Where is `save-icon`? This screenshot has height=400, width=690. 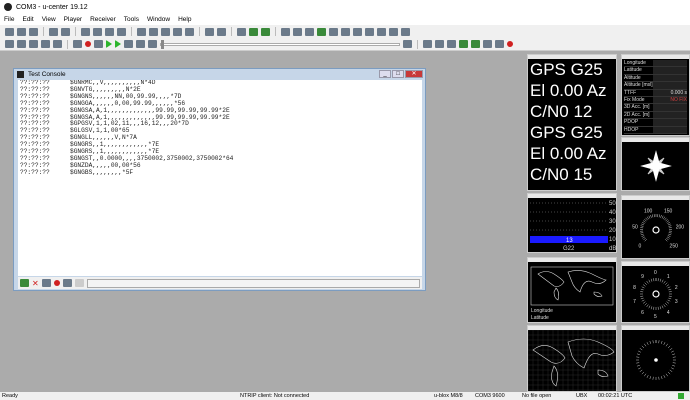 save-icon is located at coordinates (21, 31).